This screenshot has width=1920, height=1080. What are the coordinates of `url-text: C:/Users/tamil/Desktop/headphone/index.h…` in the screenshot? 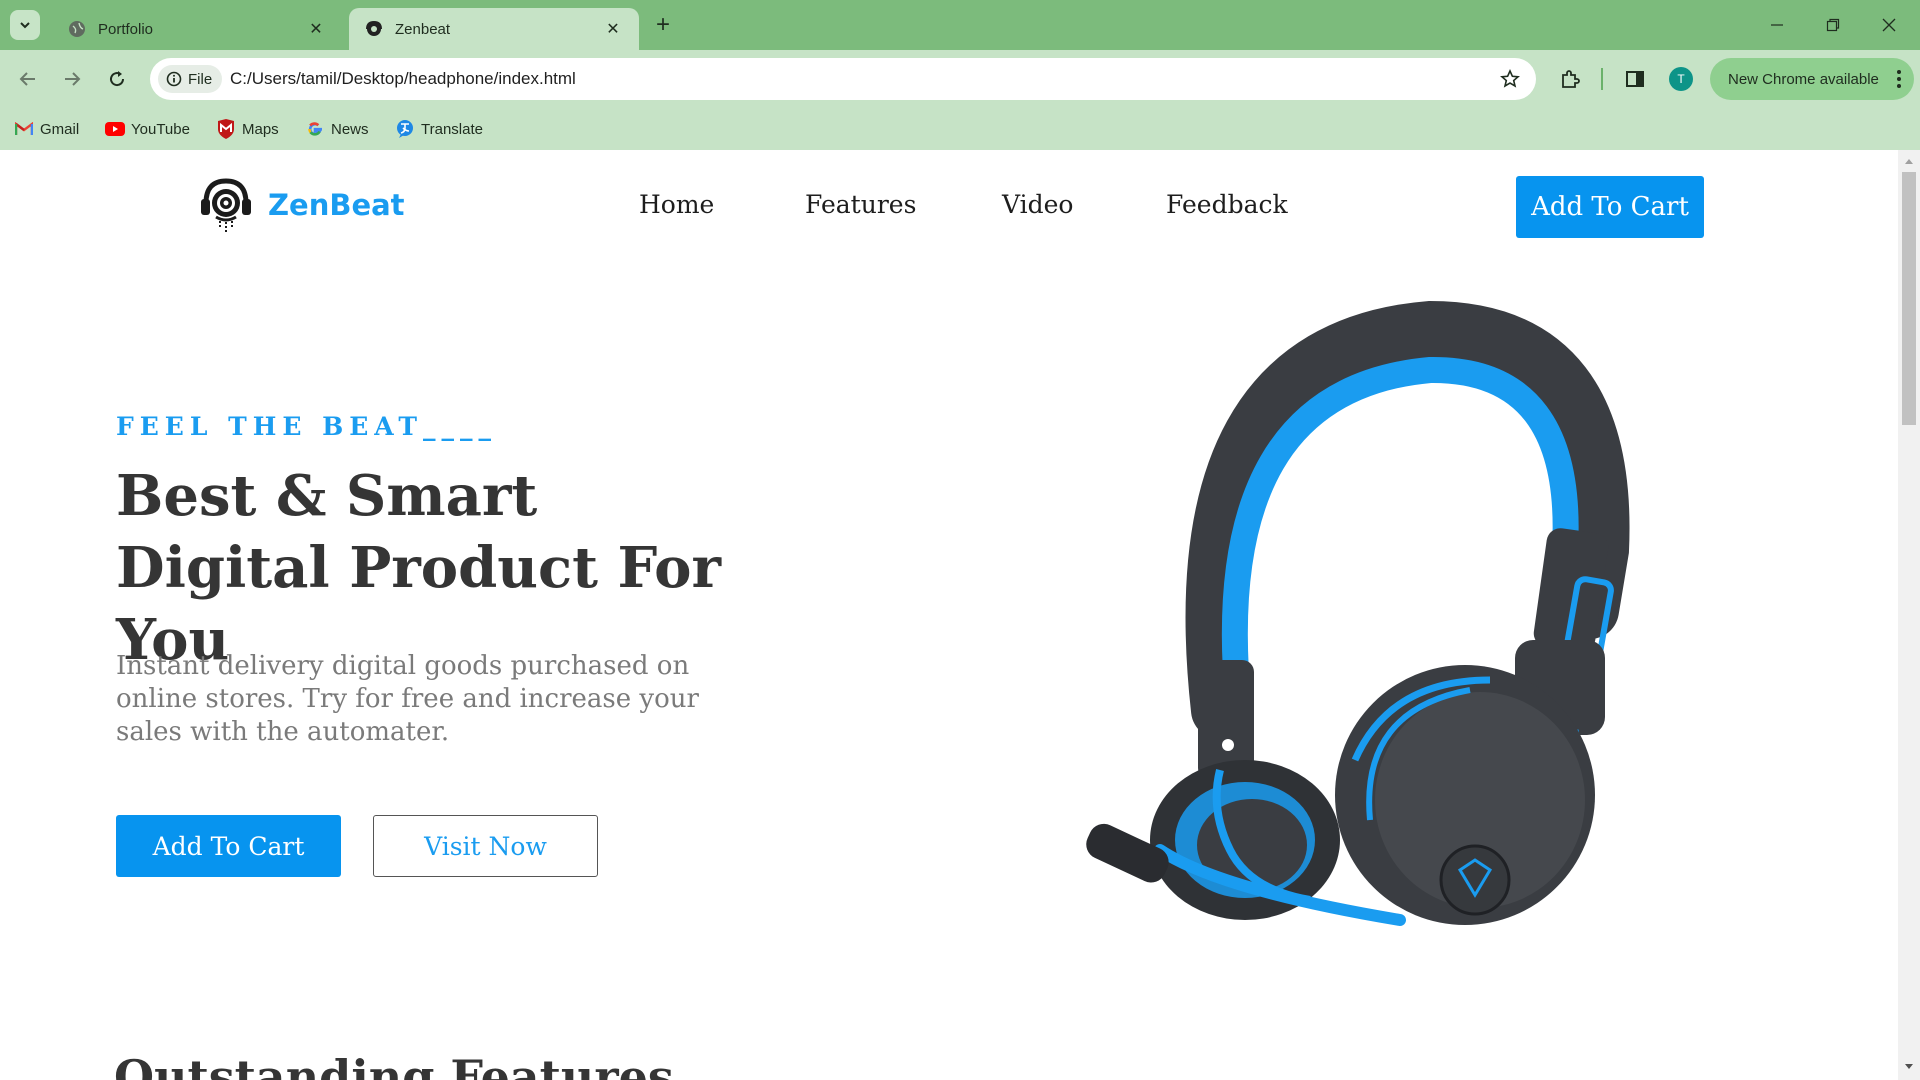 It's located at (403, 79).